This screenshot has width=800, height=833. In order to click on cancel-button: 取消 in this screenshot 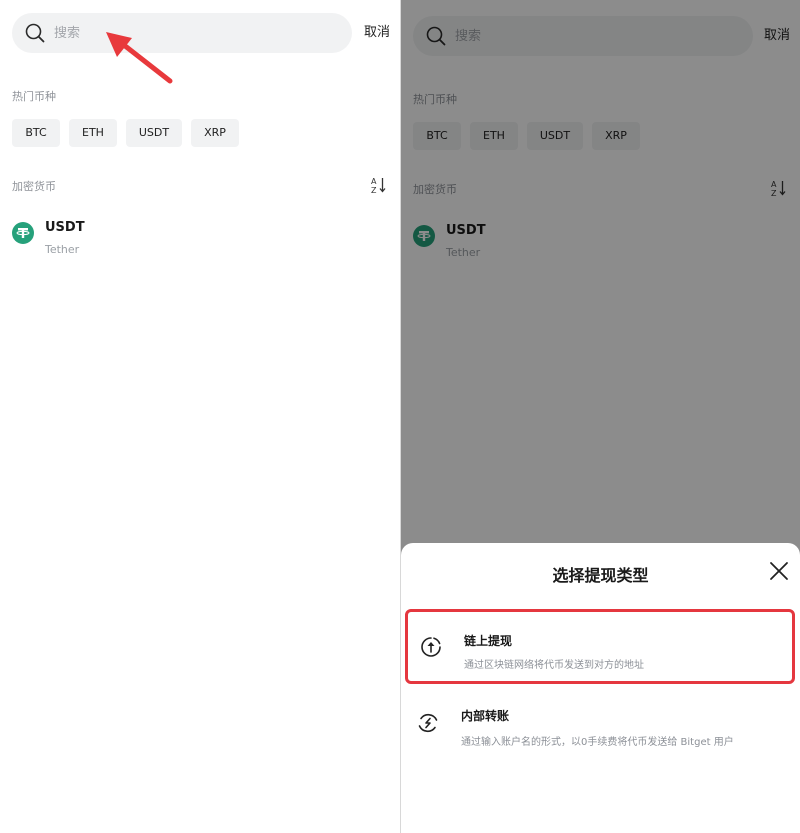, I will do `click(377, 33)`.